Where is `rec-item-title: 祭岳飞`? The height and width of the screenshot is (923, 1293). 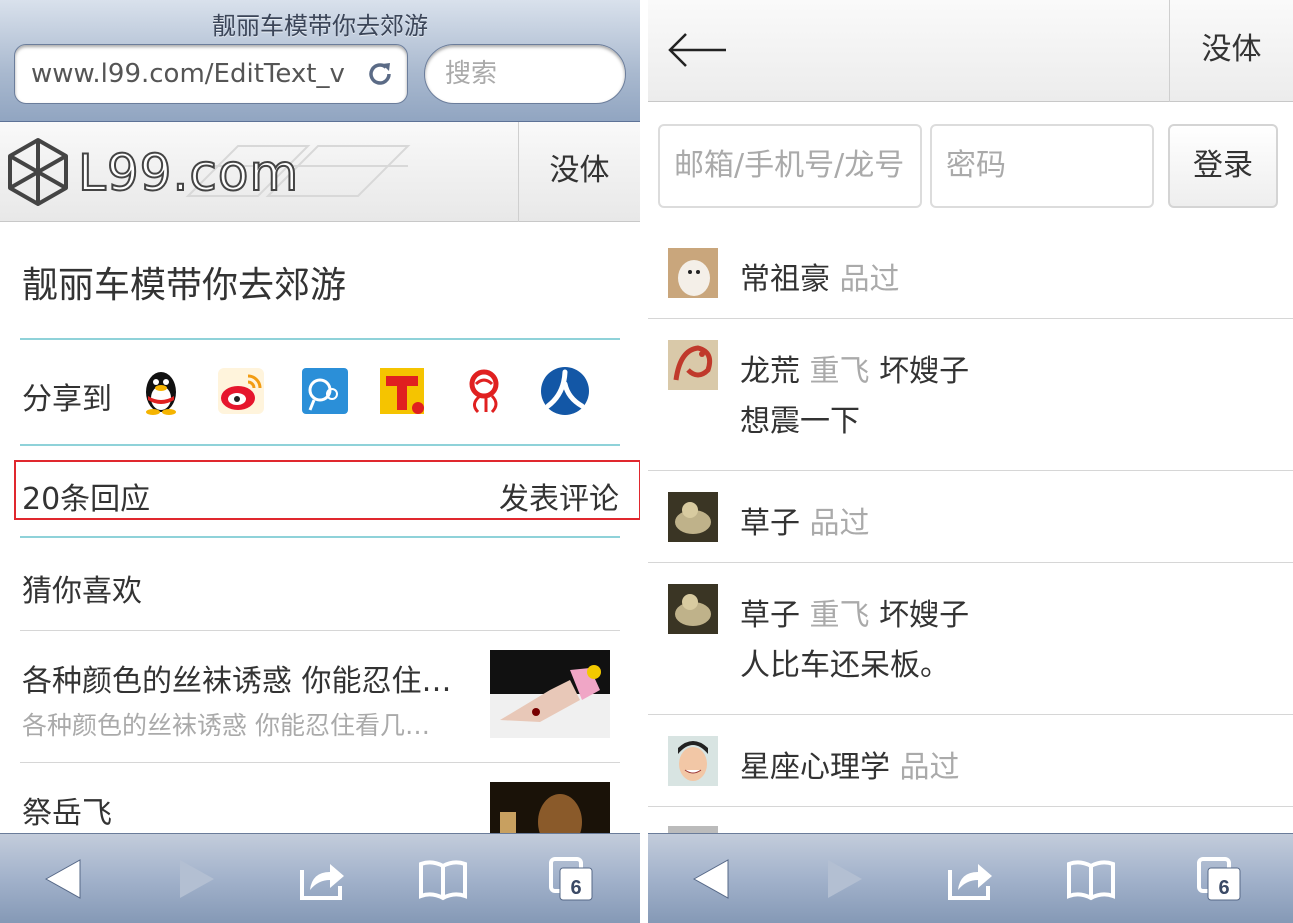
rec-item-title: 祭岳飞 is located at coordinates (67, 810).